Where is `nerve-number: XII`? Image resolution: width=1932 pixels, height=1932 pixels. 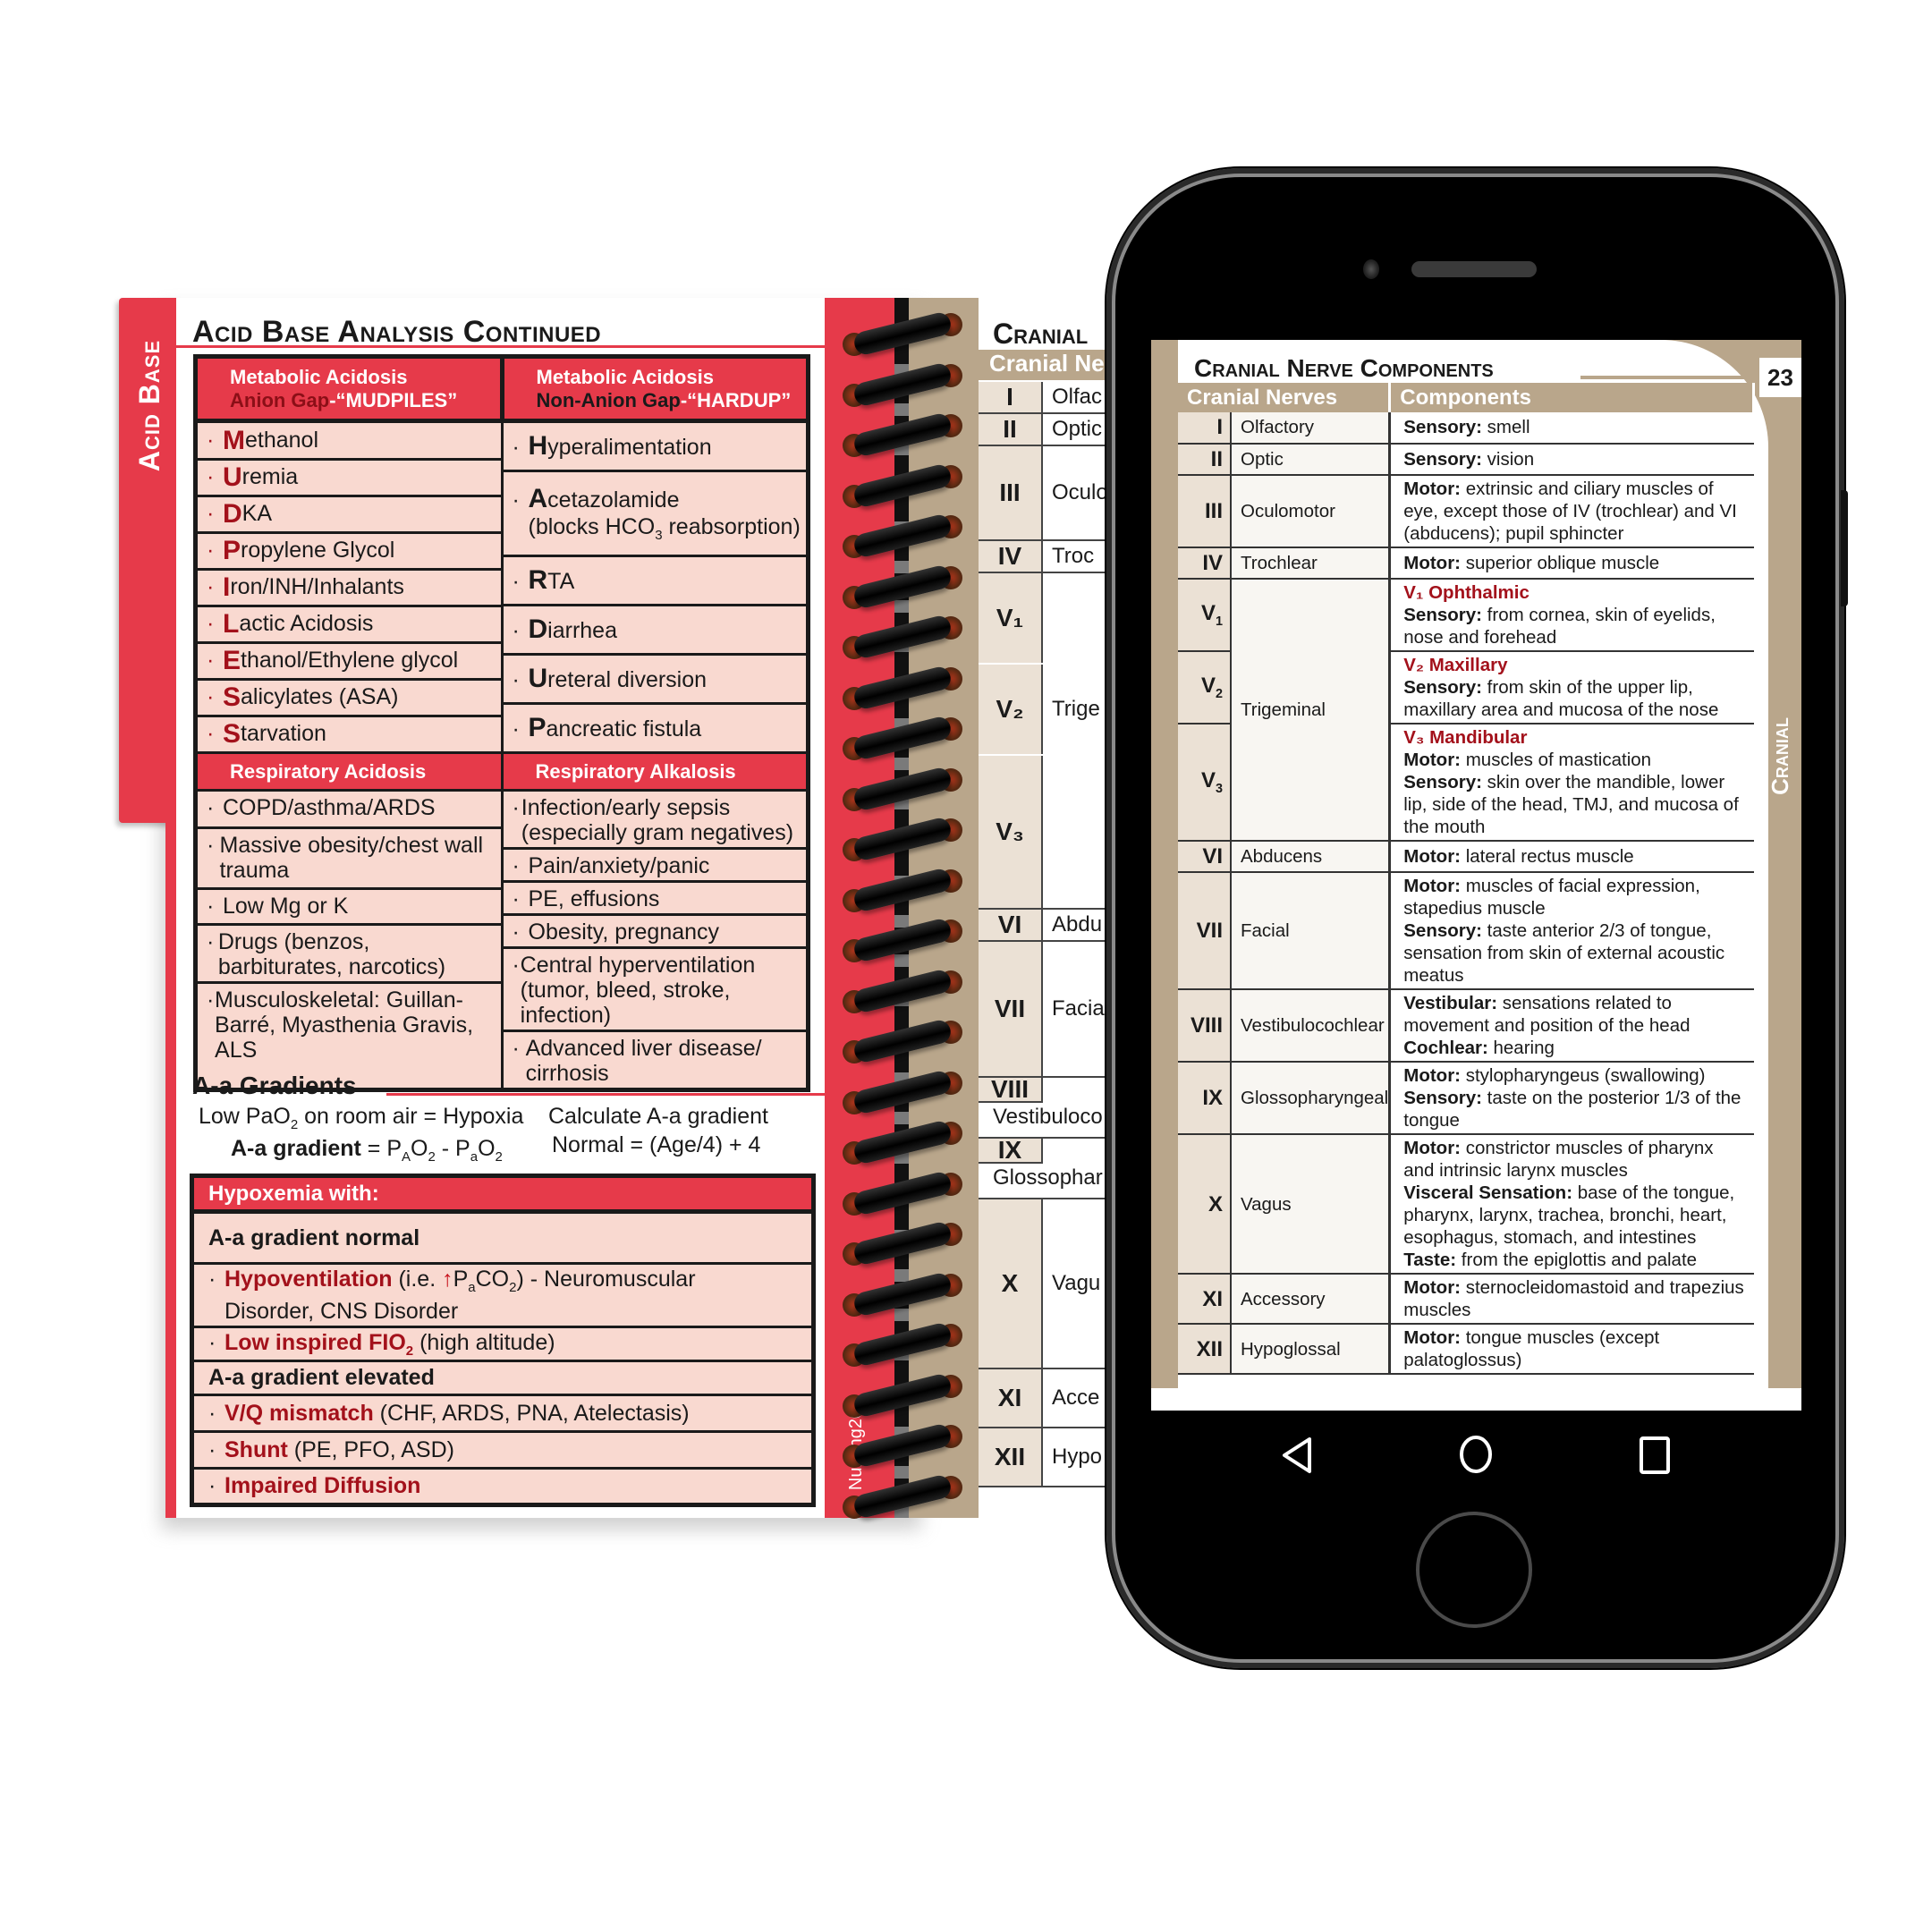 nerve-number: XII is located at coordinates (1011, 1457).